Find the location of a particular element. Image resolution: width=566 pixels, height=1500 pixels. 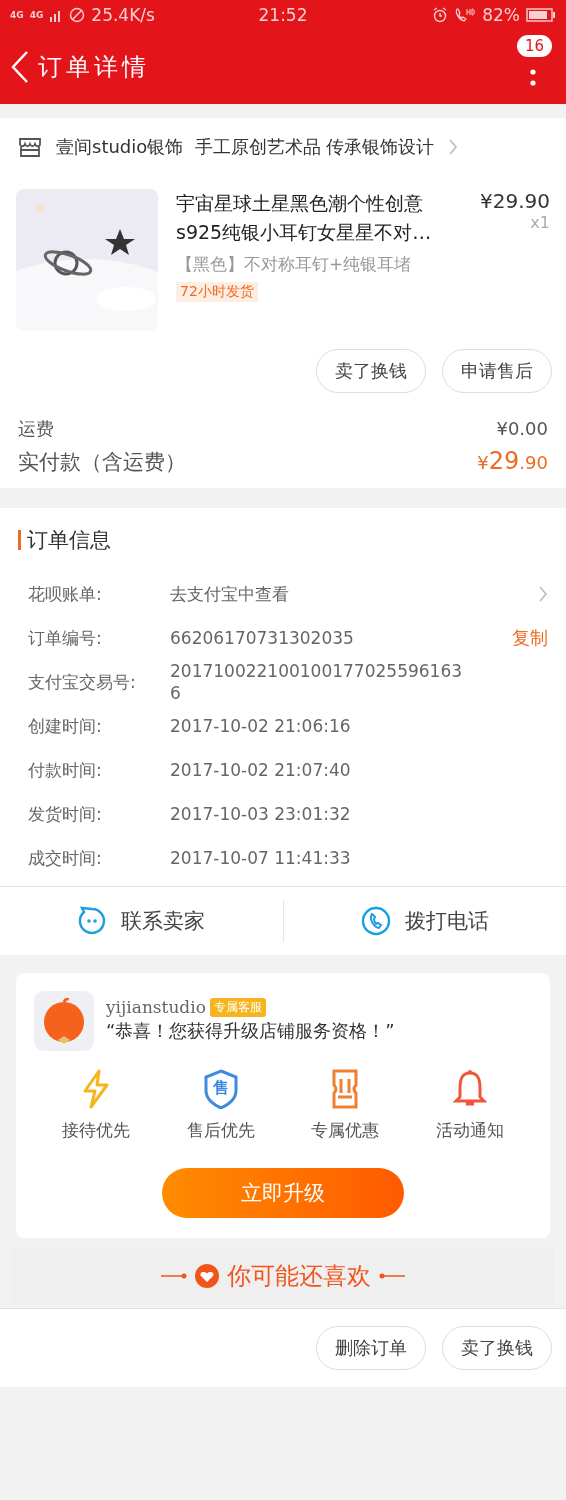

clock: 21:52 is located at coordinates (283, 15).